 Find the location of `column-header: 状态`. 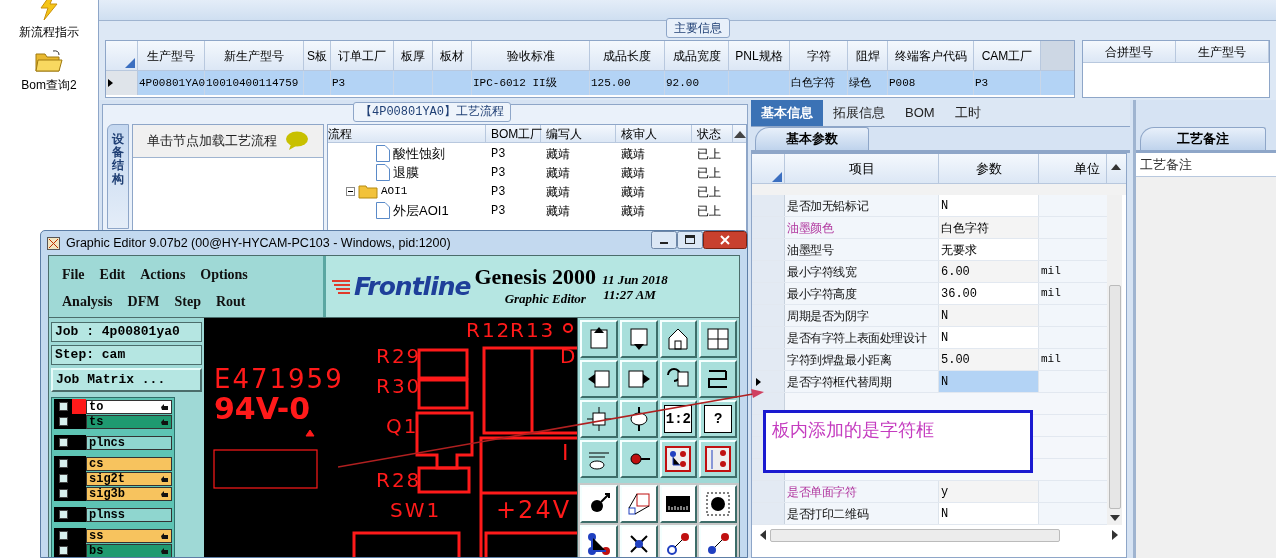

column-header: 状态 is located at coordinates (712, 133).